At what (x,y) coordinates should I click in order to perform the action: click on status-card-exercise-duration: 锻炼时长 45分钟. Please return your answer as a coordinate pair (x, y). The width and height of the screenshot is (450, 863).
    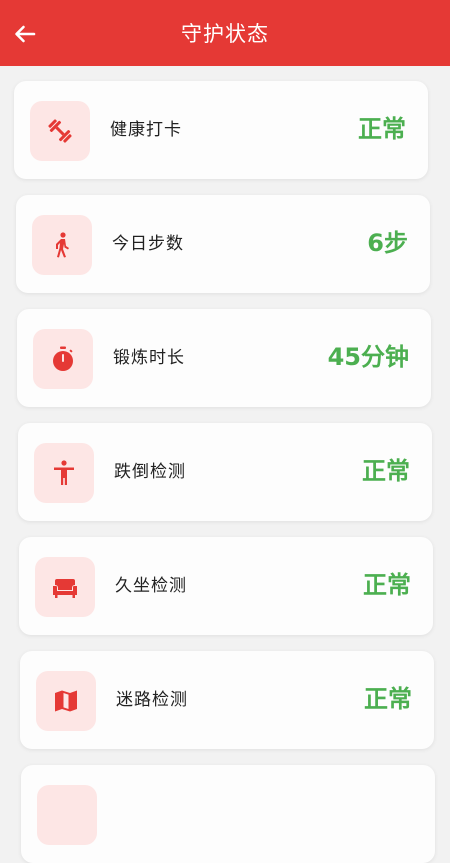
    Looking at the image, I should click on (224, 358).